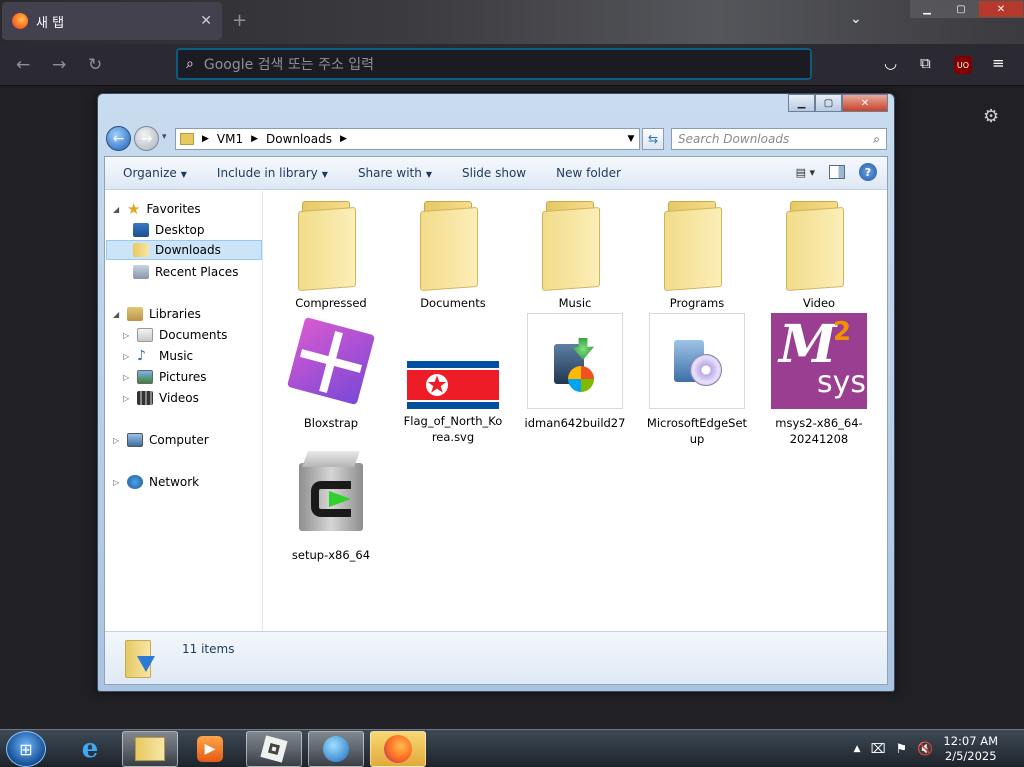 The width and height of the screenshot is (1024, 767). I want to click on search-icon: ⌕, so click(190, 64).